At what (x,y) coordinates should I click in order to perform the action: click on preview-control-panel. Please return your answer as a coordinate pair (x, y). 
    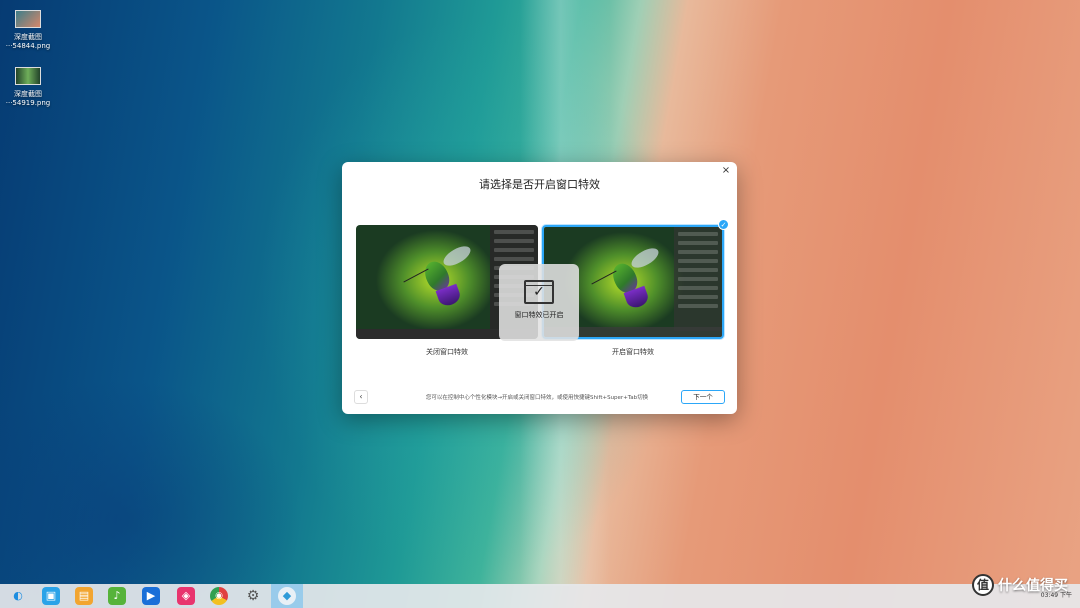
    Looking at the image, I should click on (698, 279).